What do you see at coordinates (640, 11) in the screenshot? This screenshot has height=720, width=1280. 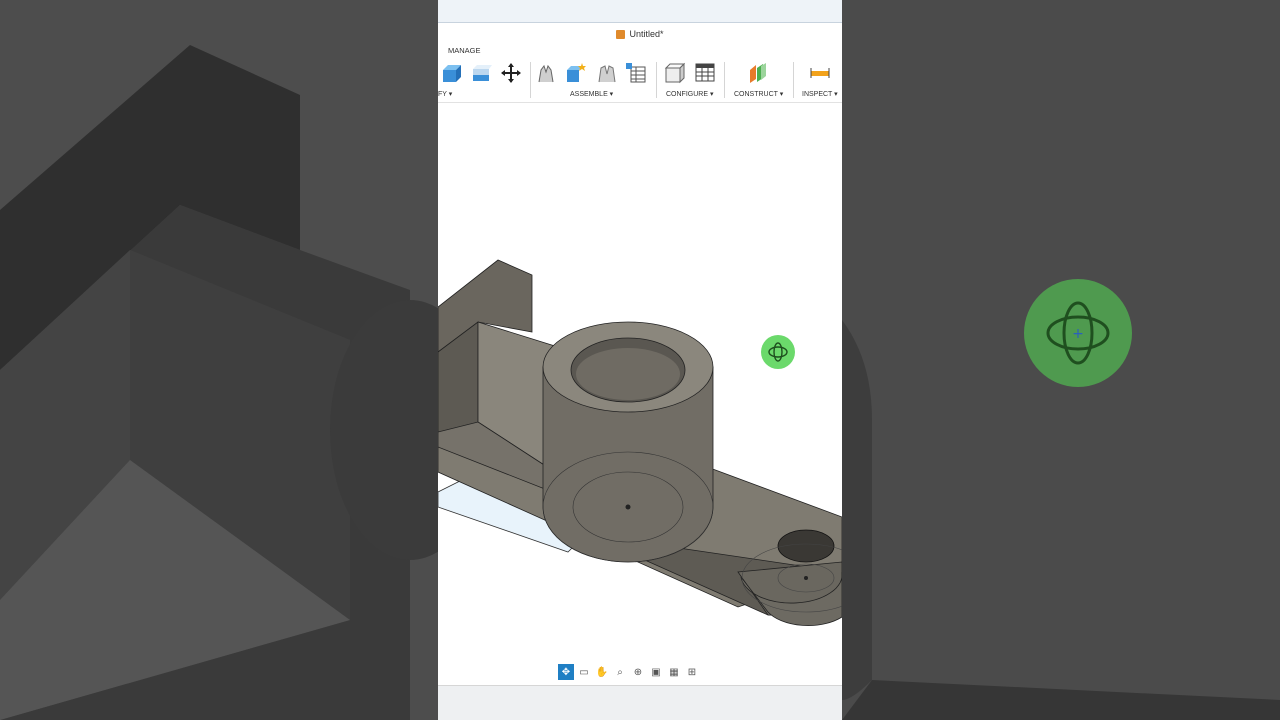 I see `window-top-strip` at bounding box center [640, 11].